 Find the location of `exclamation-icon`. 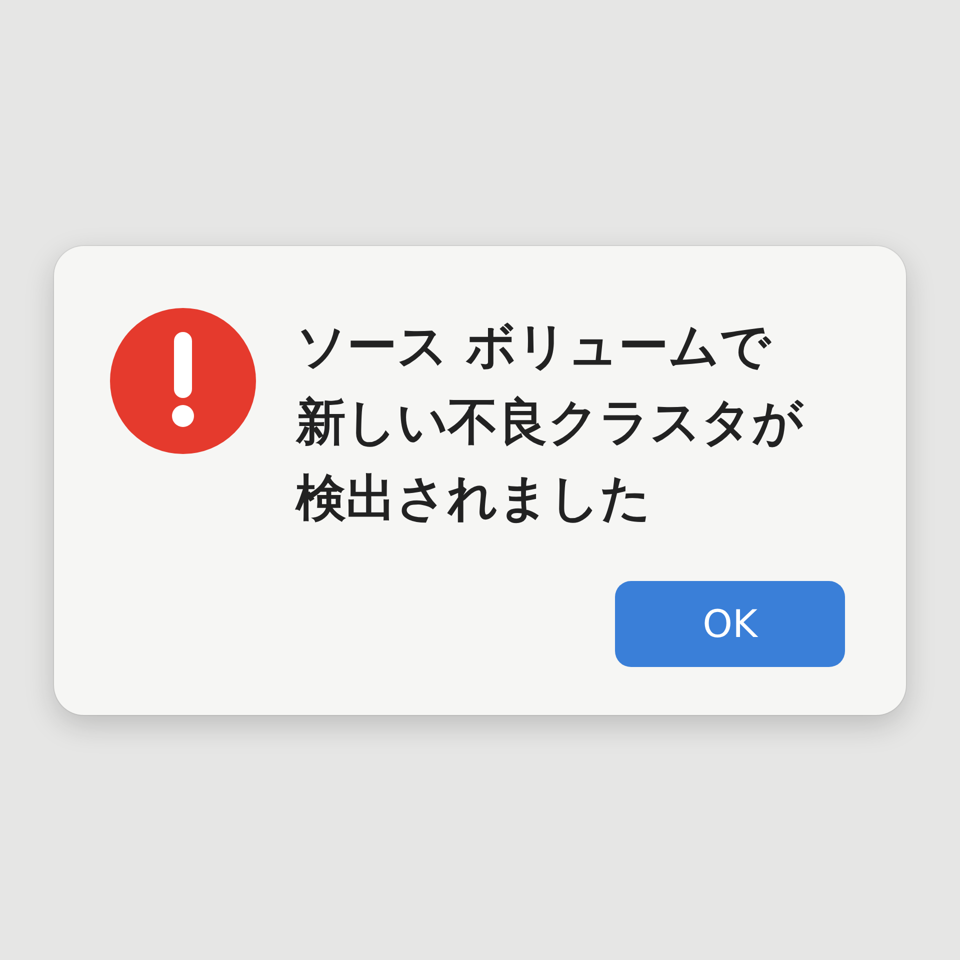

exclamation-icon is located at coordinates (183, 381).